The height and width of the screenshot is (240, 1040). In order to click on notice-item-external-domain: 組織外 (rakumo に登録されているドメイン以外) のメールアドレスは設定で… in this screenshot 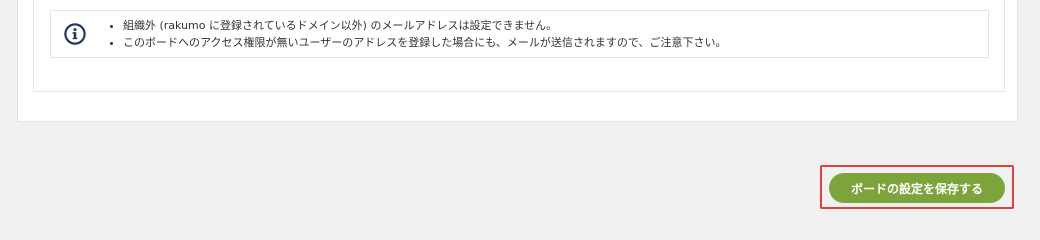, I will do `click(424, 25)`.